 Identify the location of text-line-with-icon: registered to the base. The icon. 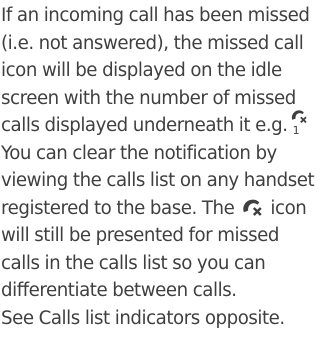
(166, 209).